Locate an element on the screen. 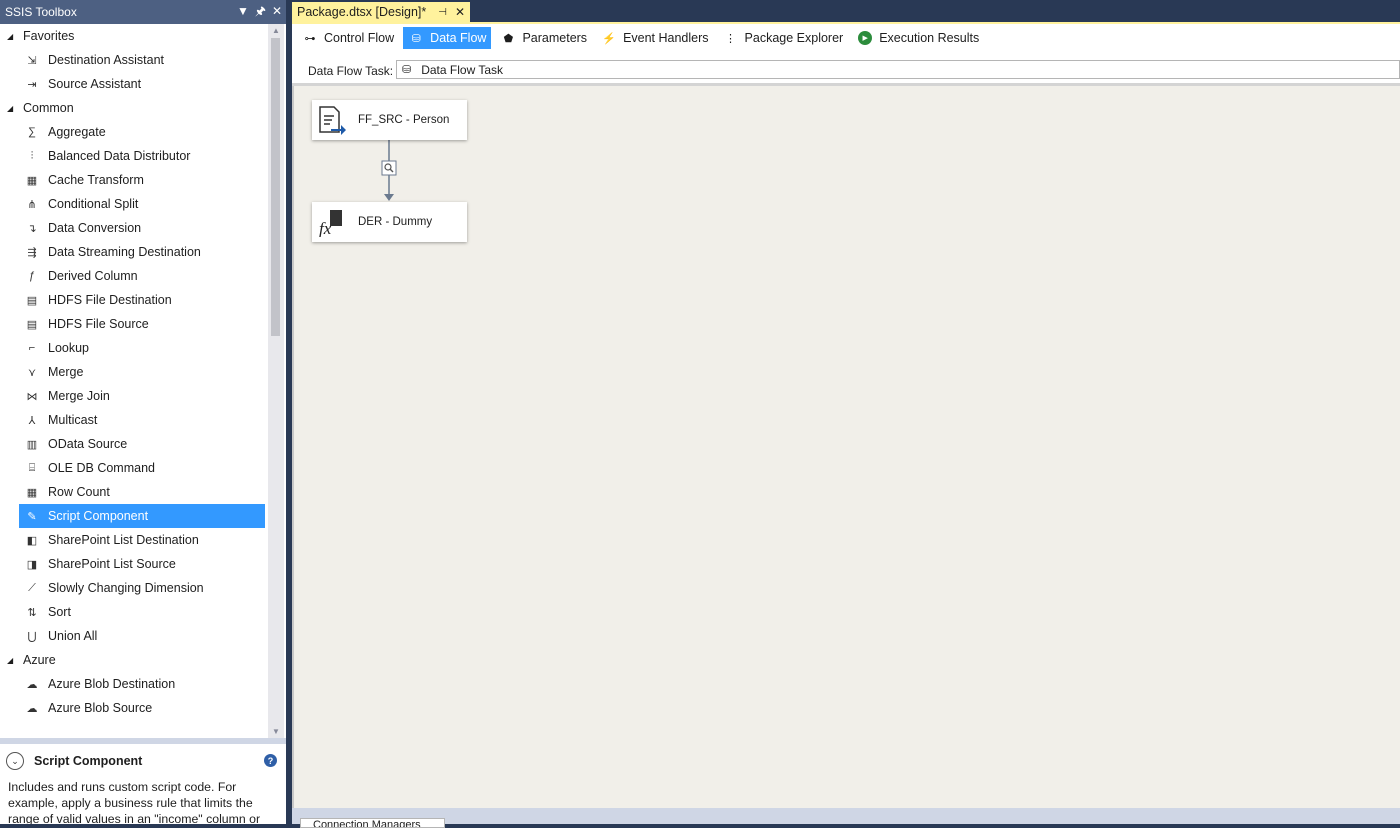 This screenshot has width=1400, height=828. flat-file-source-icon is located at coordinates (332, 120).